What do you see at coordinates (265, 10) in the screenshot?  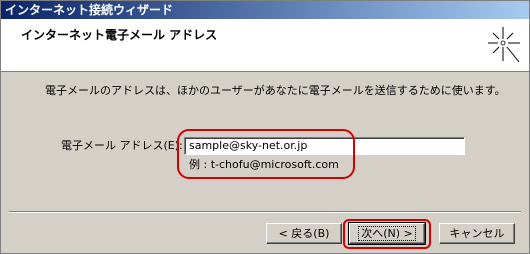 I see `title-bar: インターネット接続ウィザード` at bounding box center [265, 10].